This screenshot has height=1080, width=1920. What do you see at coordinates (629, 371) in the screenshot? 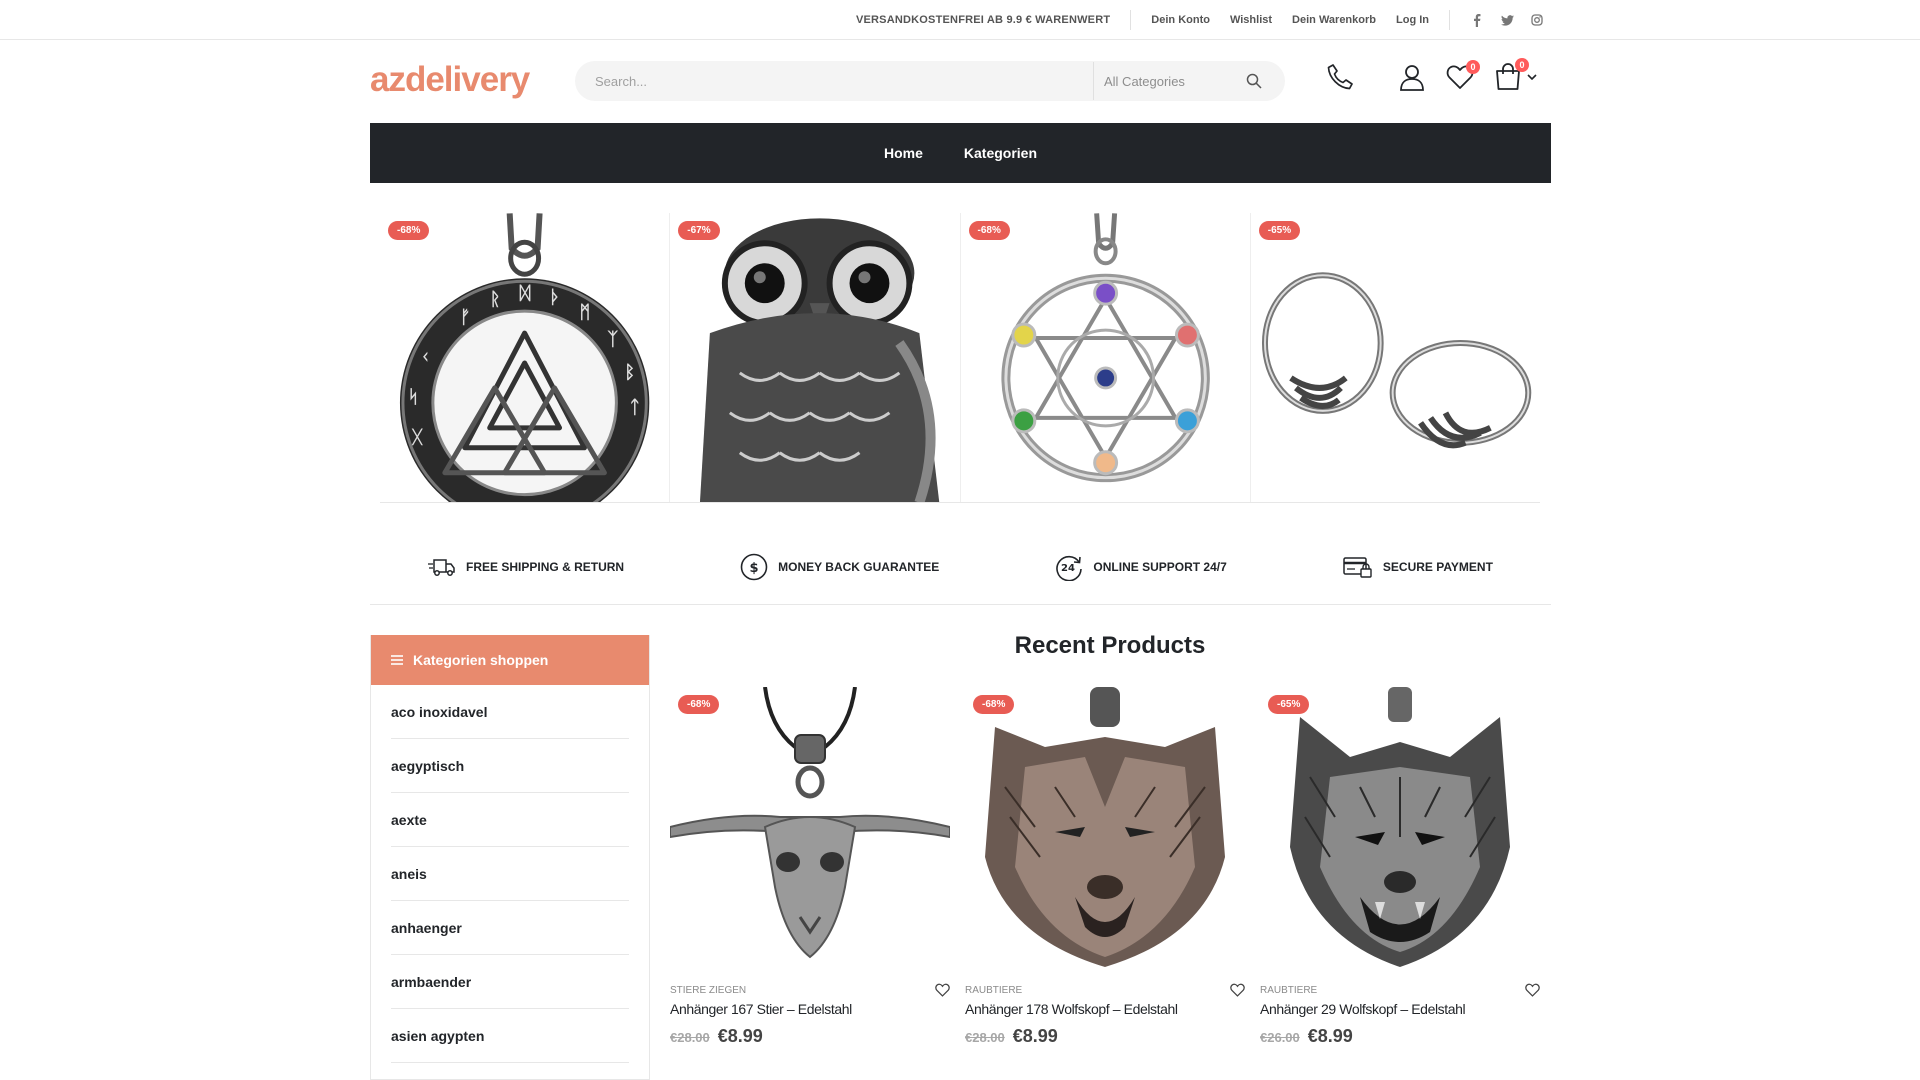
I see `svg-text: ᛒ` at bounding box center [629, 371].